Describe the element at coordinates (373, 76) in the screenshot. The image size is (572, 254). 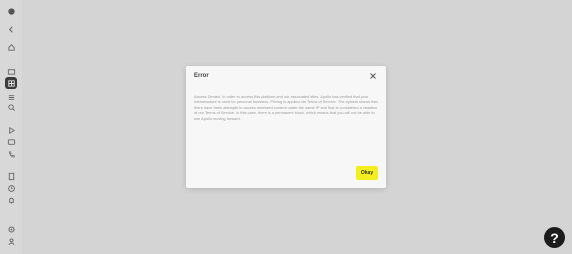
I see `close-icon` at that location.